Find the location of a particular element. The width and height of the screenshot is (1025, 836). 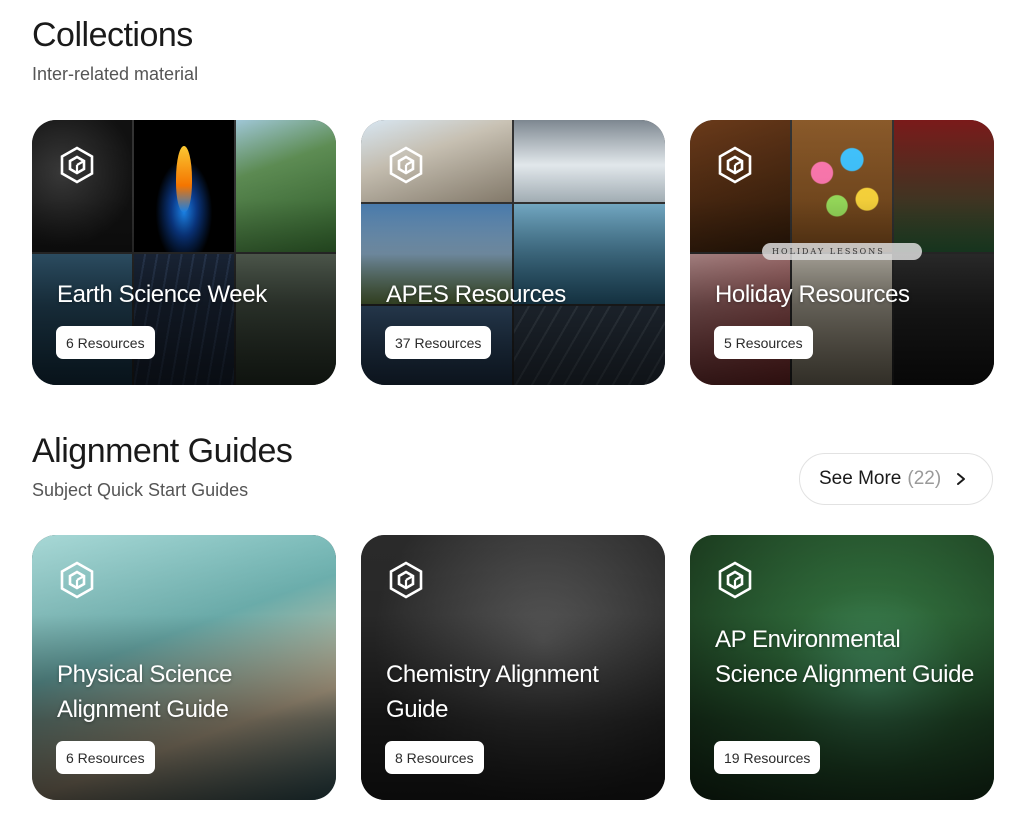

card-title: Physical Science Alignment Guide is located at coordinates (145, 692).